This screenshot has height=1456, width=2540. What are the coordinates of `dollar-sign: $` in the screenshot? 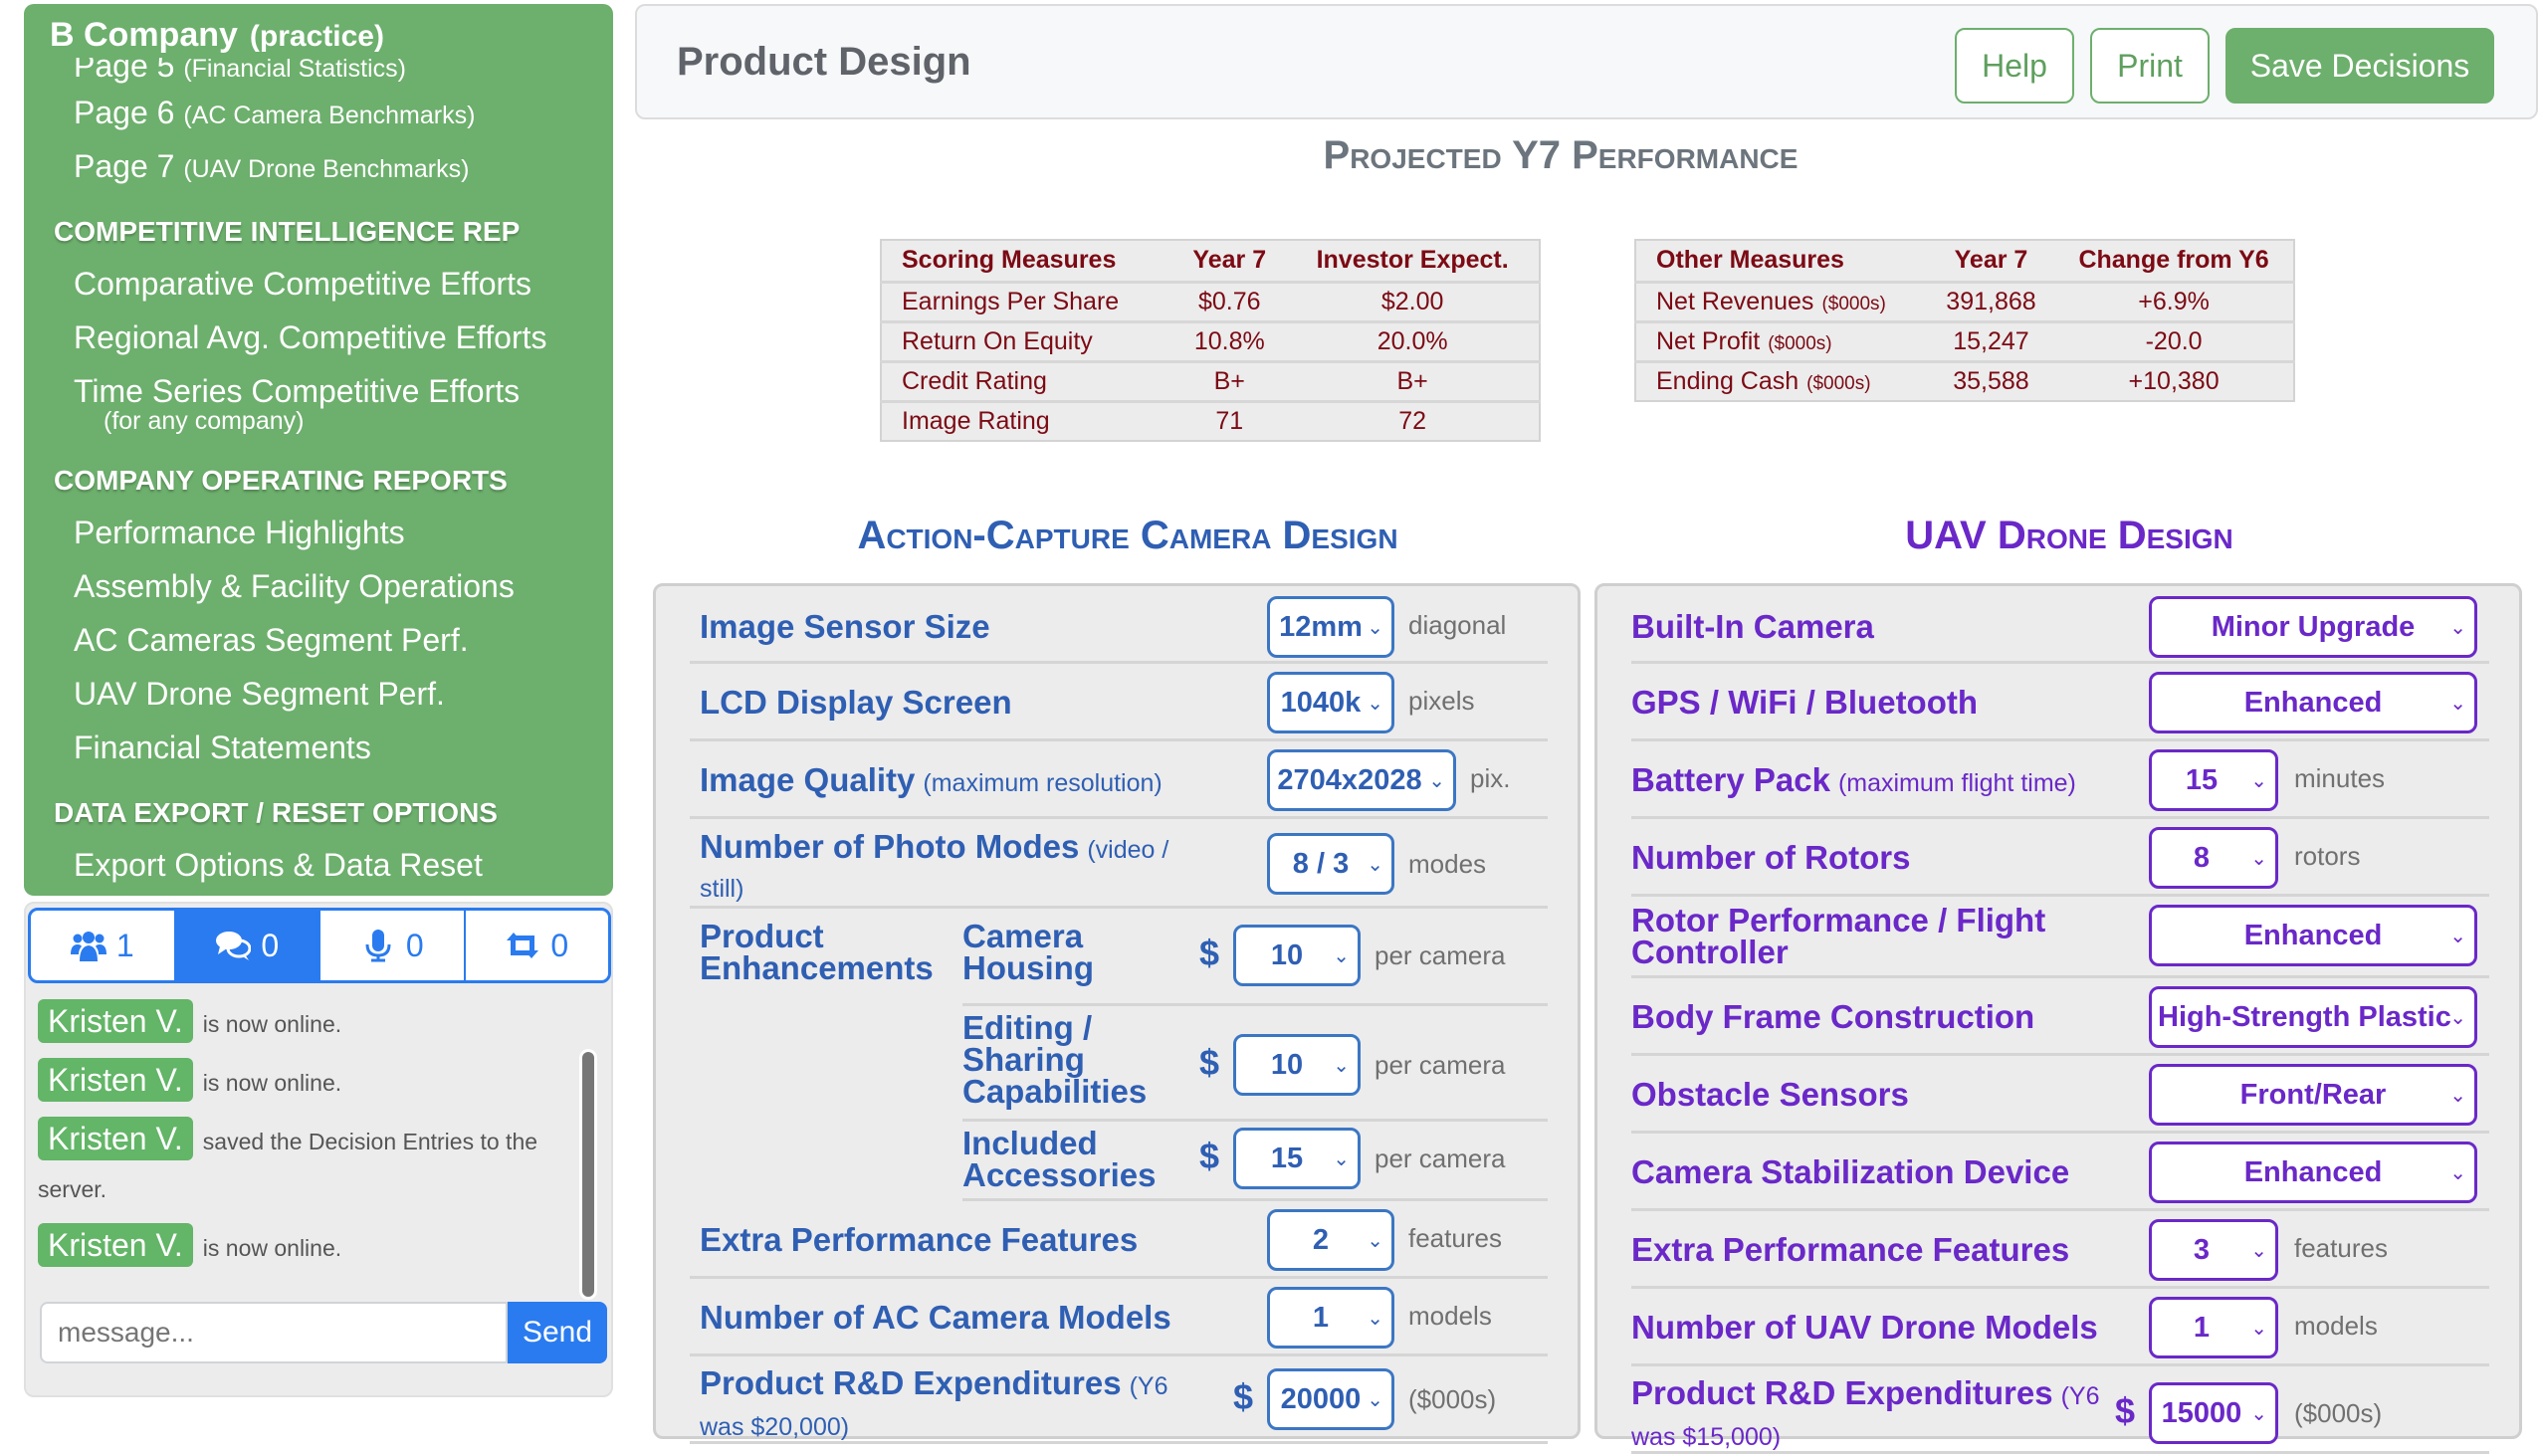 It's located at (1209, 953).